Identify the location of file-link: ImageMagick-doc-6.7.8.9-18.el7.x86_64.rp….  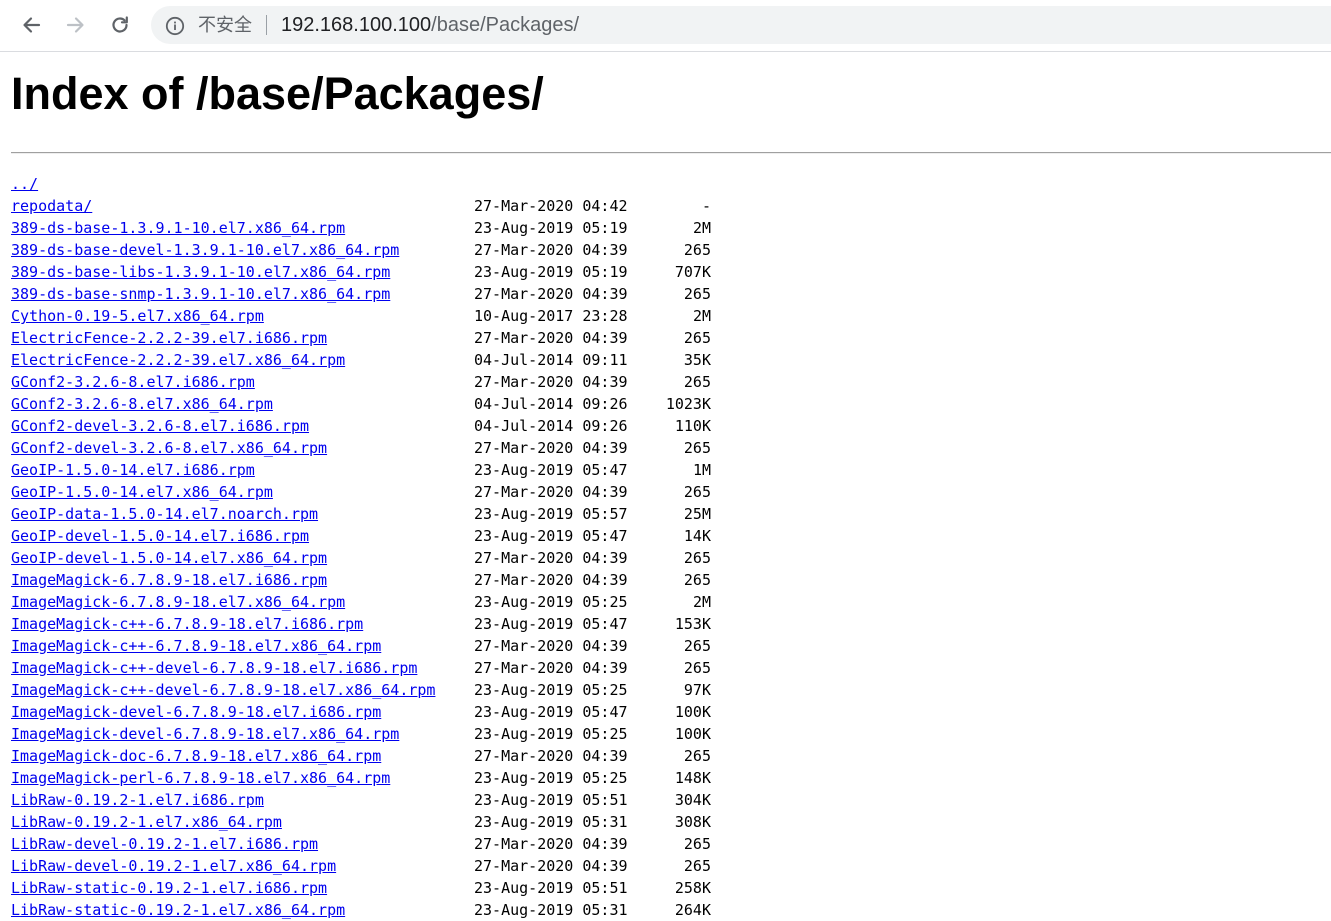
(196, 756).